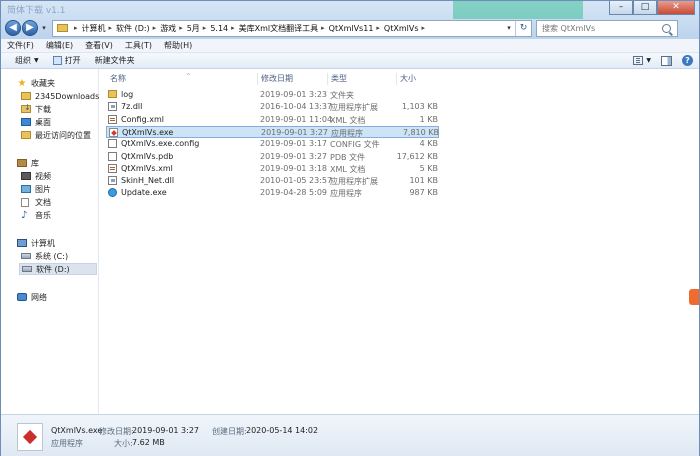 The height and width of the screenshot is (456, 700). What do you see at coordinates (36, 176) in the screenshot?
I see `sidebar-item-videos: 视频` at bounding box center [36, 176].